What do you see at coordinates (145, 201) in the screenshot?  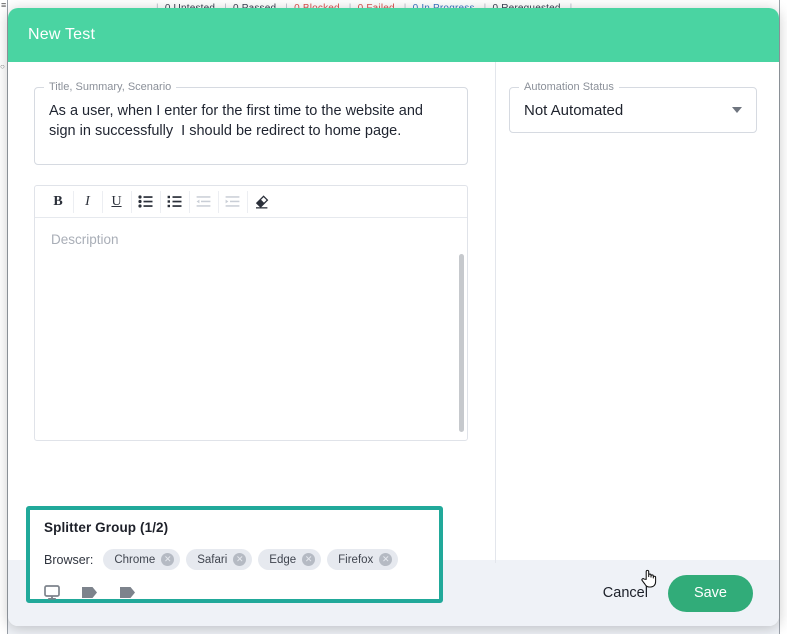 I see `bullet-list-button` at bounding box center [145, 201].